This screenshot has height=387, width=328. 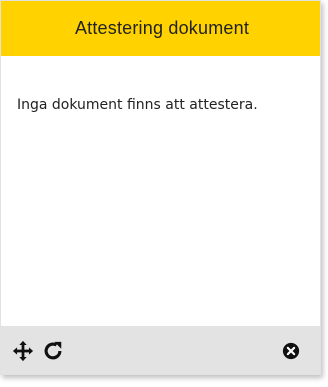 I want to click on refresh-icon, so click(x=53, y=350).